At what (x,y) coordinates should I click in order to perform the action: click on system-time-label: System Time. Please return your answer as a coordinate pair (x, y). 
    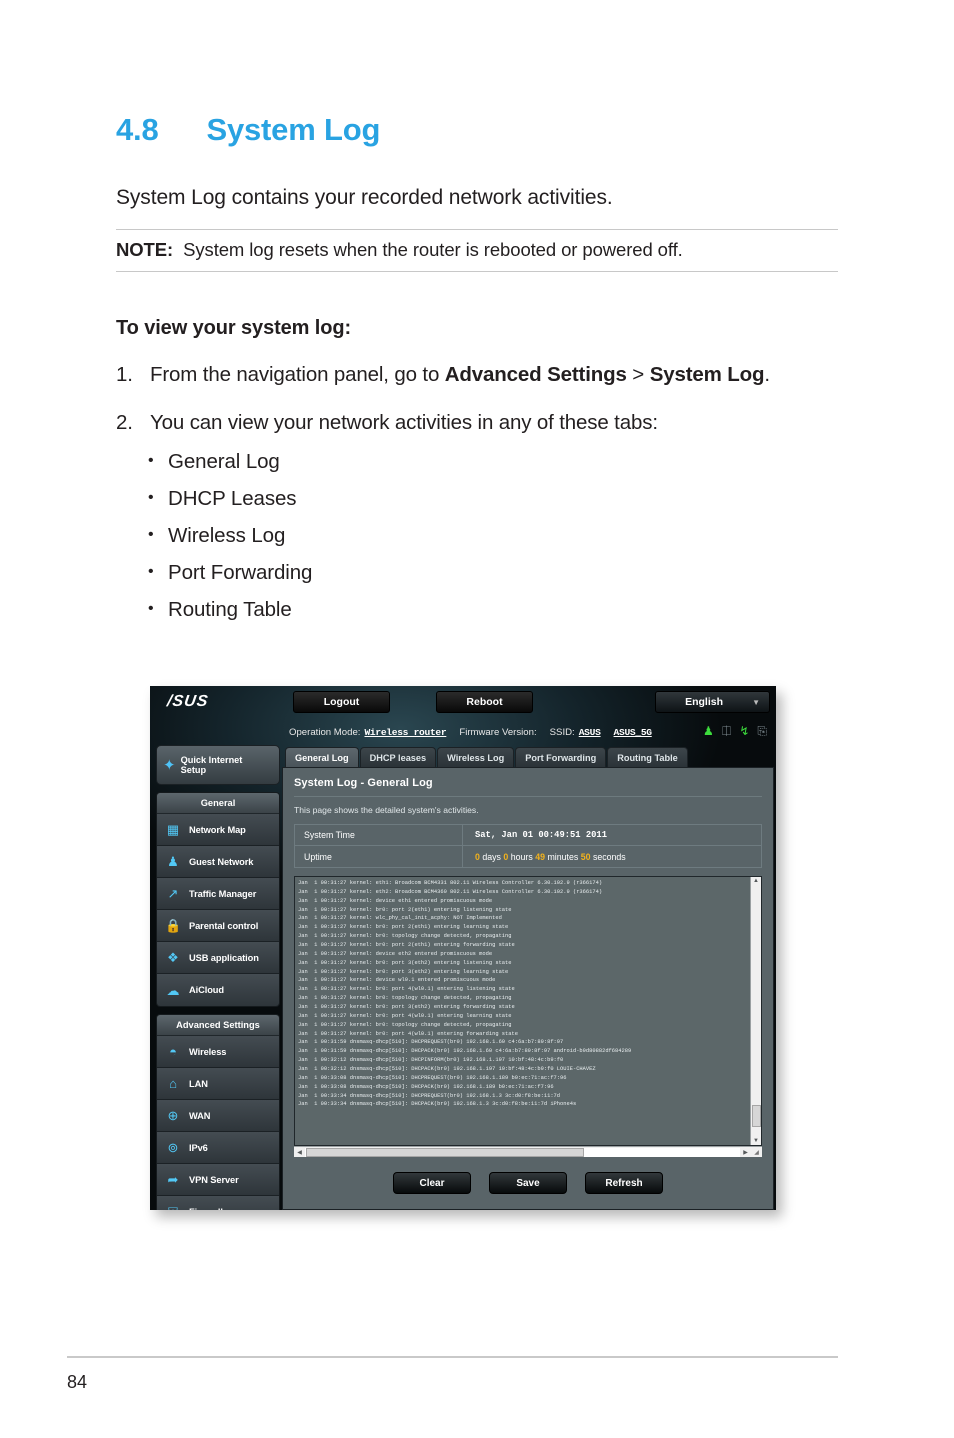
    Looking at the image, I should click on (379, 835).